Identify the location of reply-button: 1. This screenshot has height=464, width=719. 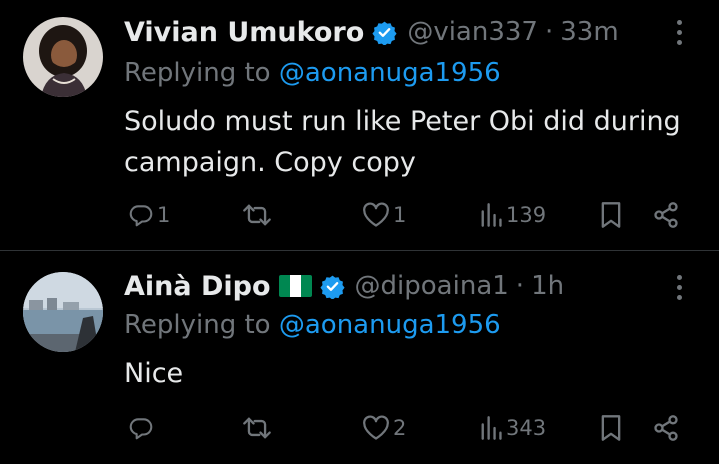
(149, 215).